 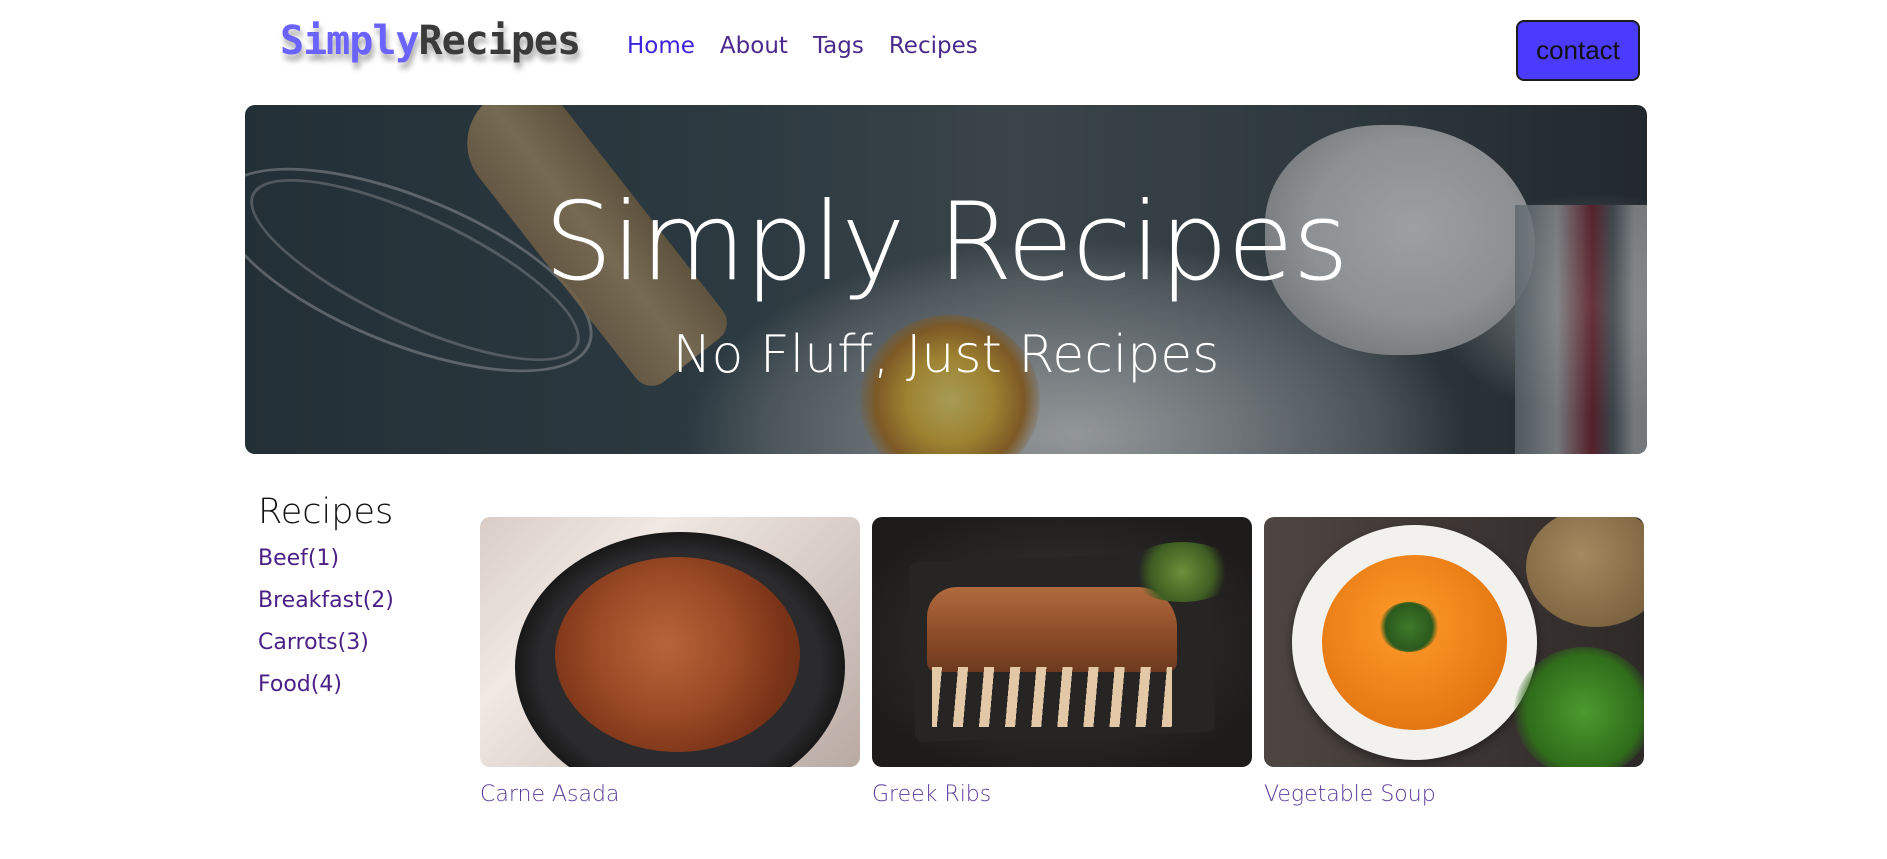 What do you see at coordinates (838, 46) in the screenshot?
I see `nav-link-tags: Tags` at bounding box center [838, 46].